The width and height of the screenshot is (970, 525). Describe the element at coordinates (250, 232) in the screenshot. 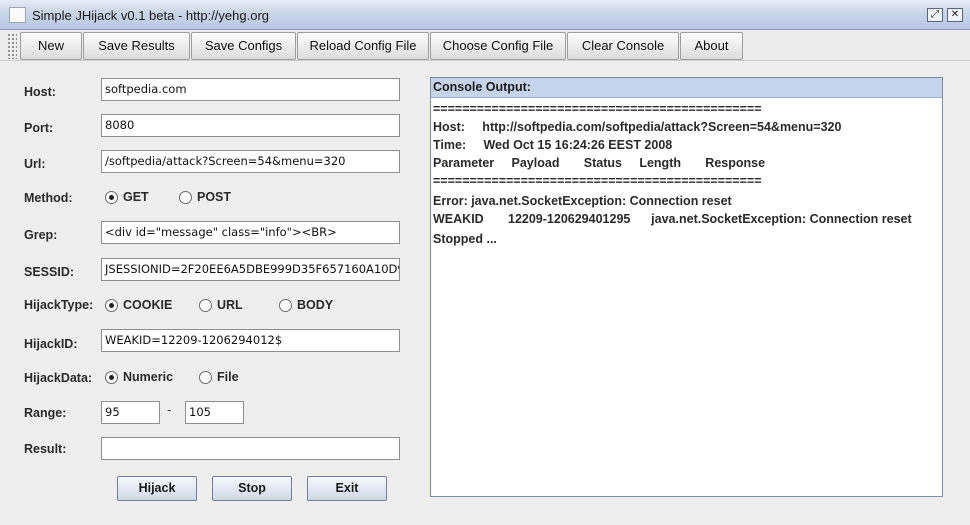

I see `grep-input: <div id="message" class="info"><BR>` at that location.